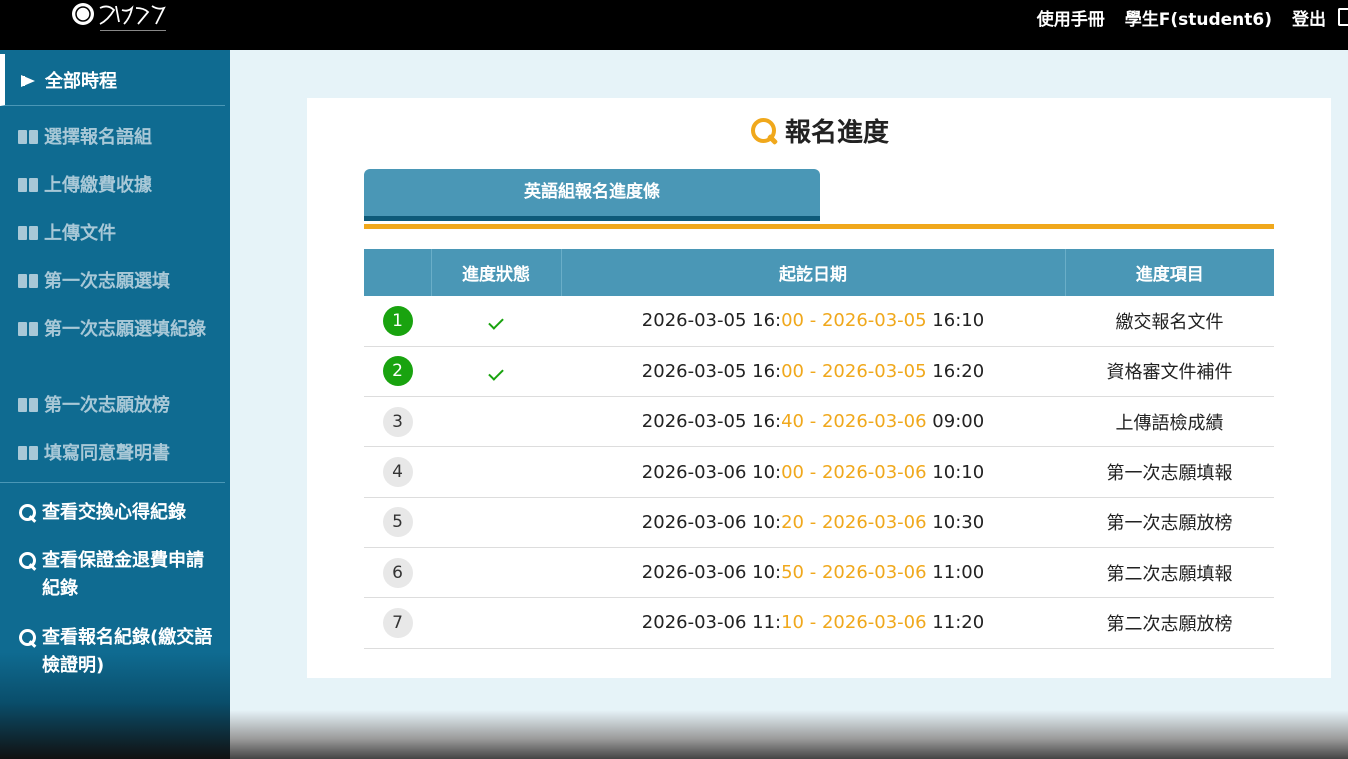 This screenshot has width=1348, height=759. What do you see at coordinates (1169, 623) in the screenshot?
I see `progress-item-cell: 第二次志願放榜` at bounding box center [1169, 623].